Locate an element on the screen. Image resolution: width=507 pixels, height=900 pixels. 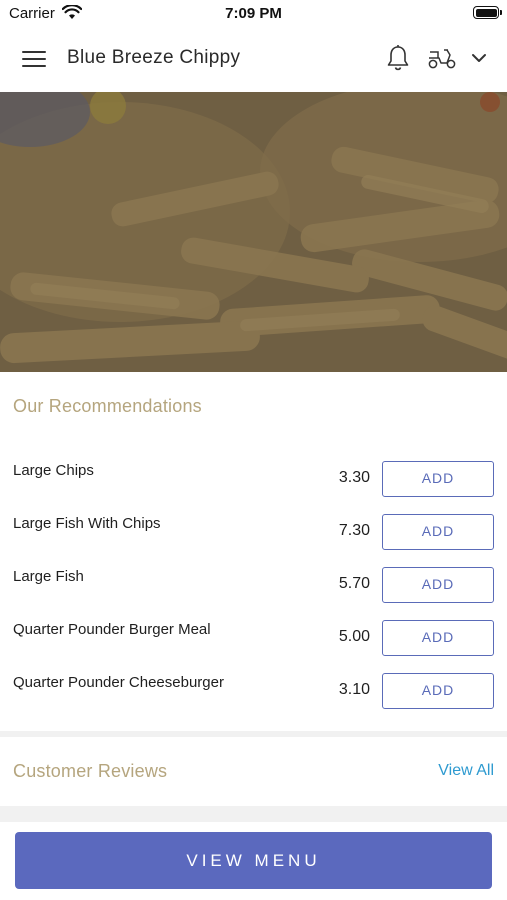
view-menu-button: VIEW MENU is located at coordinates (253, 860).